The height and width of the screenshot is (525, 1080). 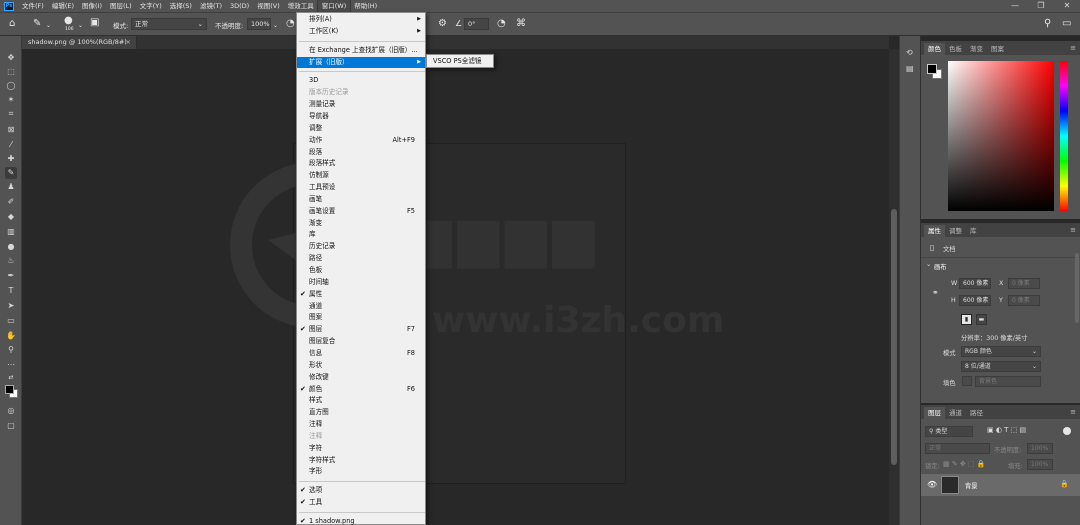 What do you see at coordinates (1024, 283) in the screenshot?
I see `x-field: 0 像素` at bounding box center [1024, 283].